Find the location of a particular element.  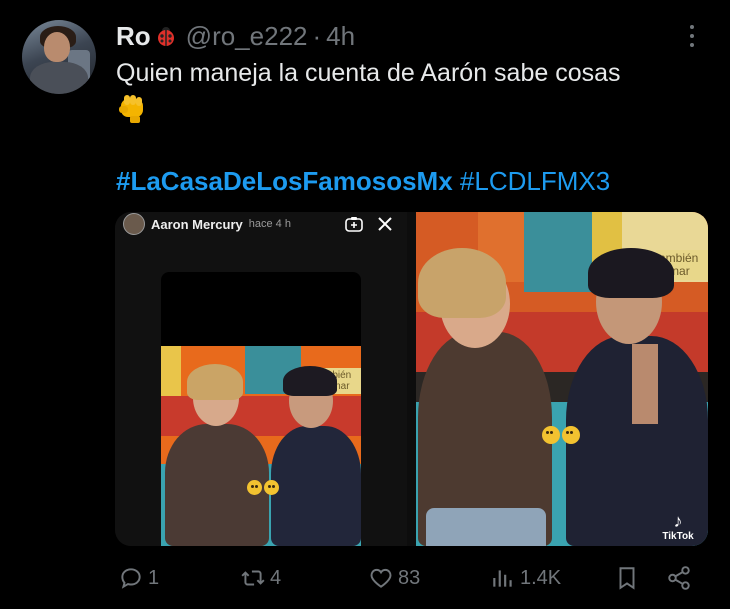

bookmark-icon is located at coordinates (627, 578).